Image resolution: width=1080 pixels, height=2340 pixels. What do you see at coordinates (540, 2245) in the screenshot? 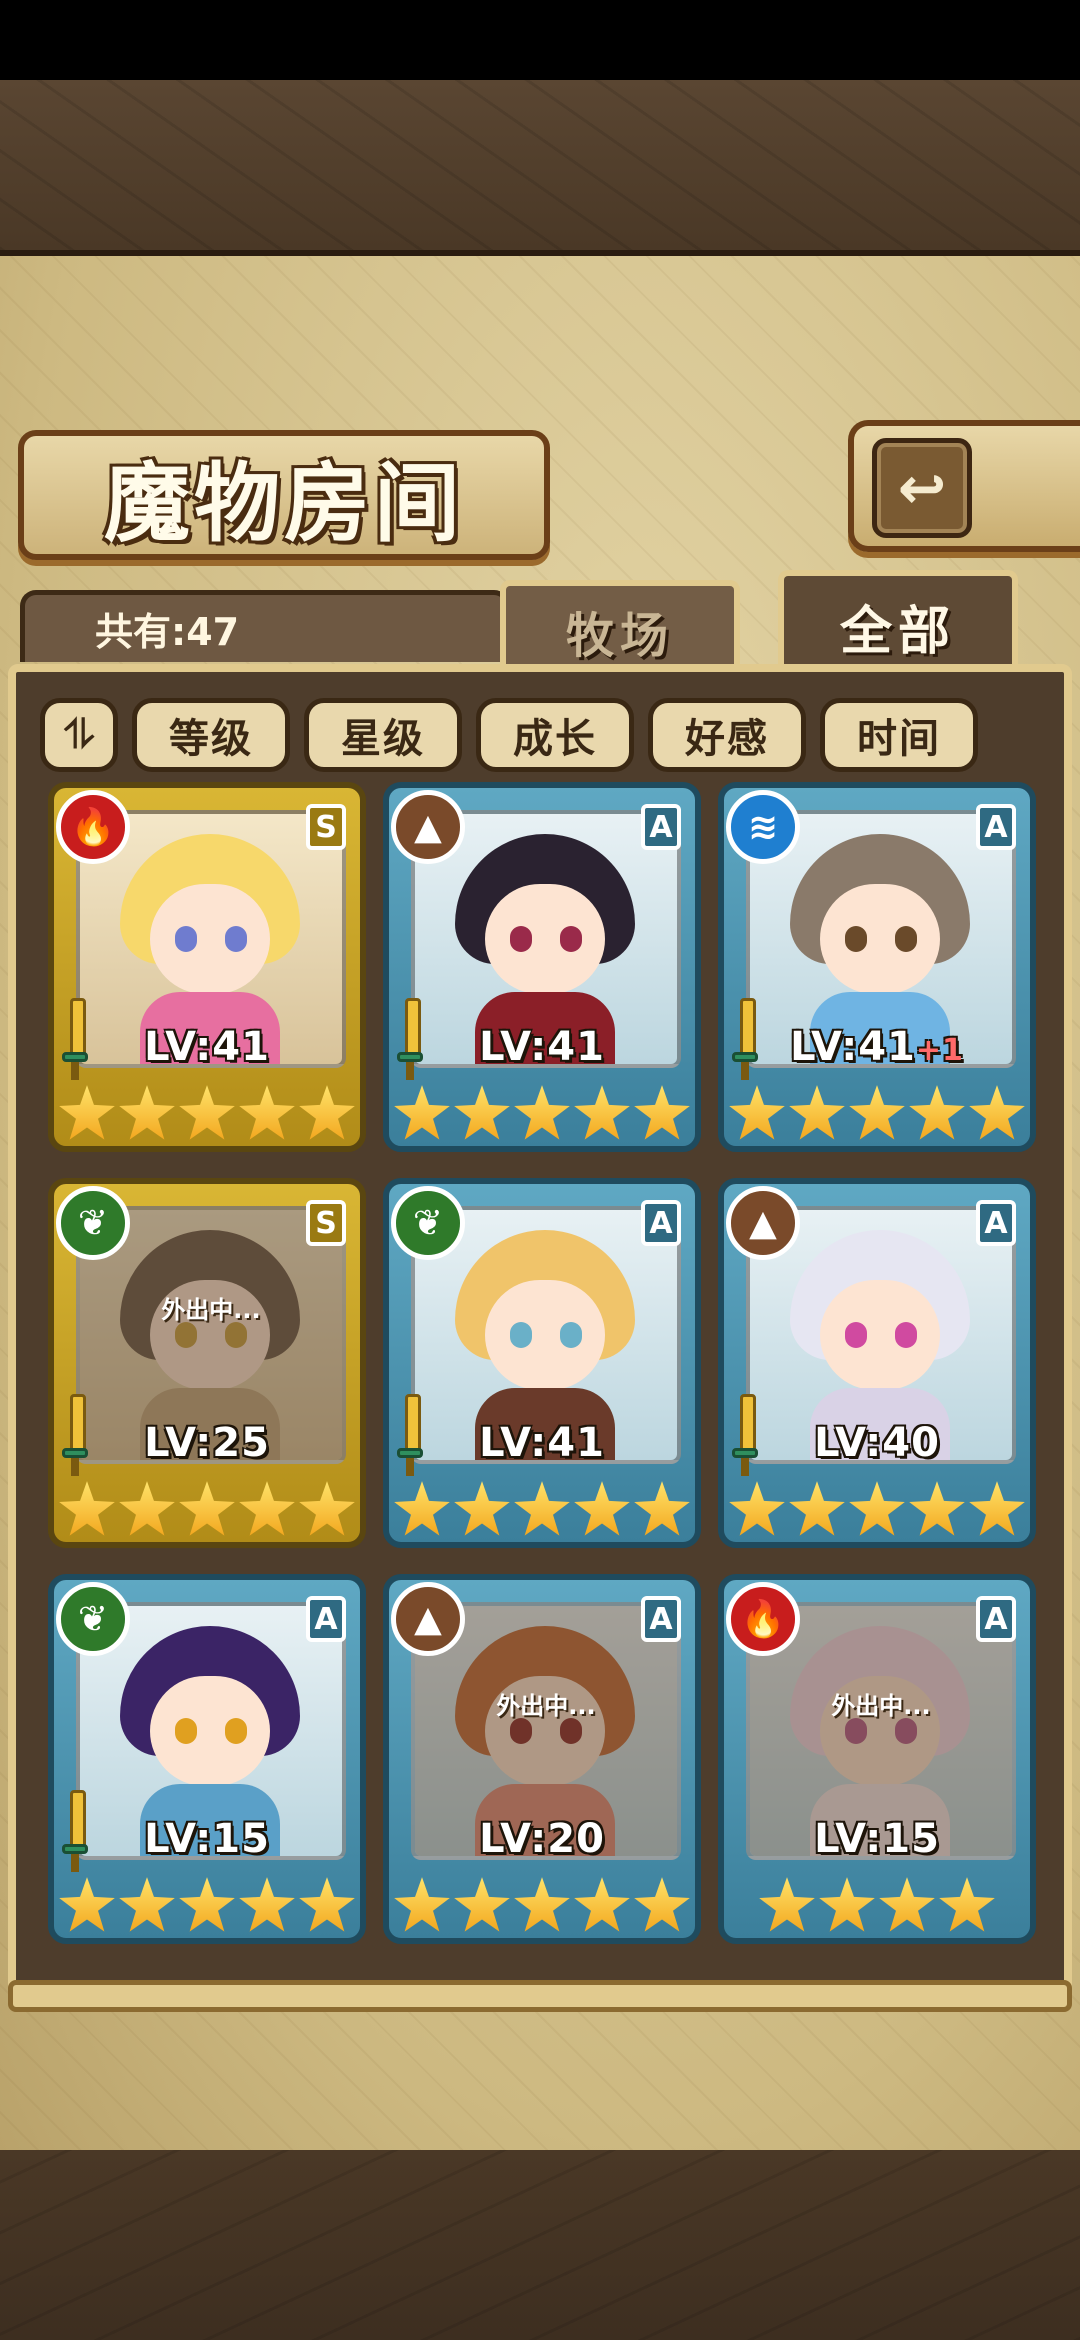
I see `map-background-bottom` at bounding box center [540, 2245].